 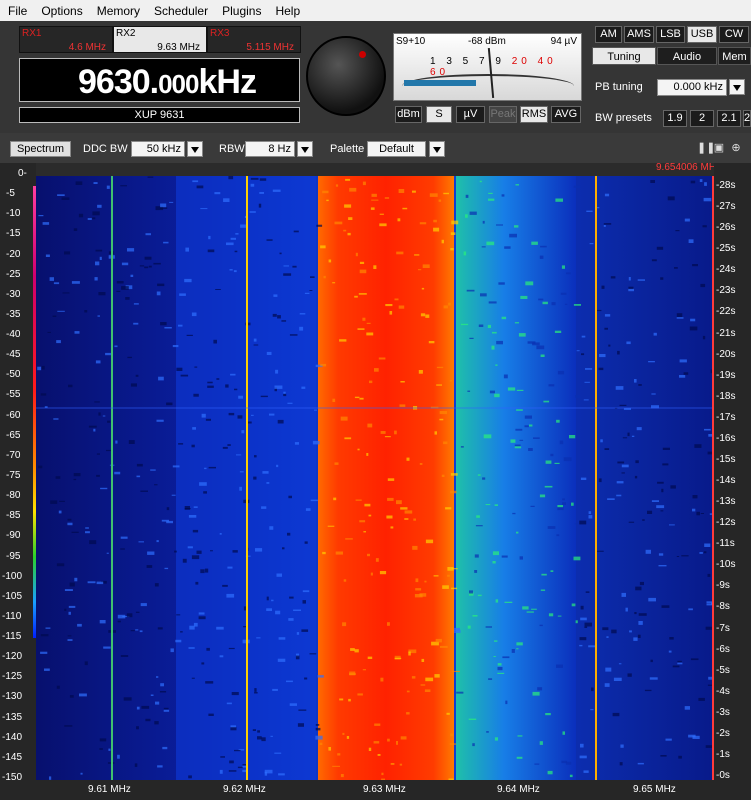 I want to click on smeter-scale-s: 1 3 5 7 9, so click(x=467, y=61).